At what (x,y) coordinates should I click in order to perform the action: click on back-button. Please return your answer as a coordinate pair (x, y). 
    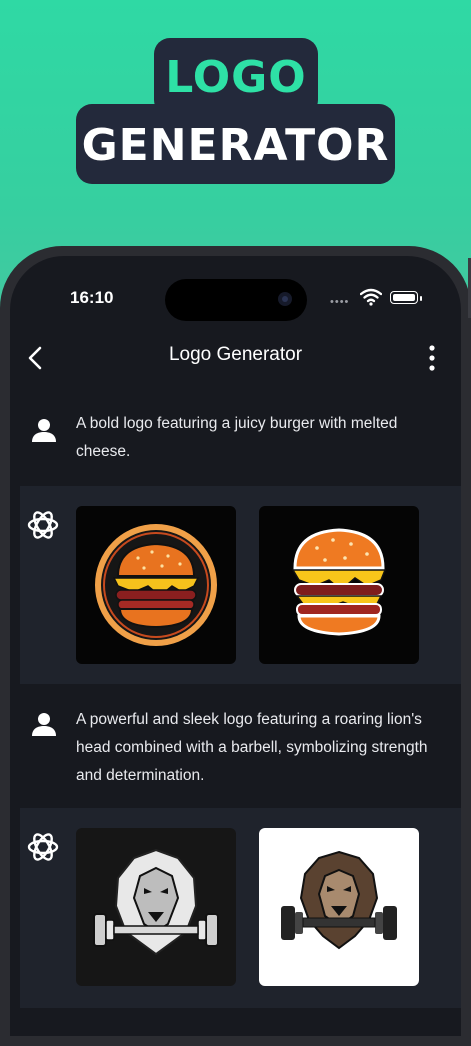
    Looking at the image, I should click on (36, 358).